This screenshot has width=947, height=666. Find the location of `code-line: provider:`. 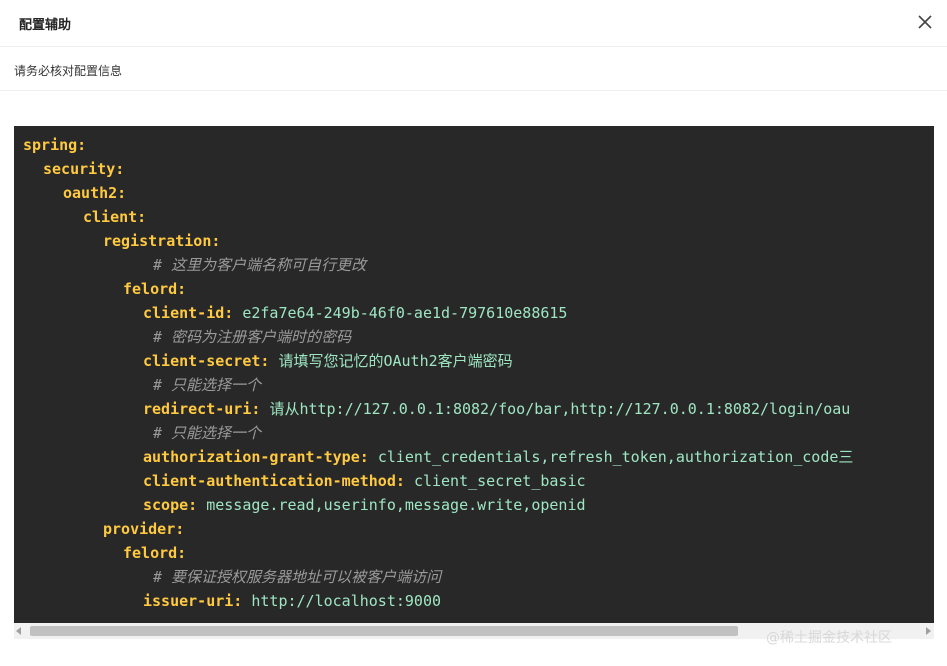

code-line: provider: is located at coordinates (144, 529).